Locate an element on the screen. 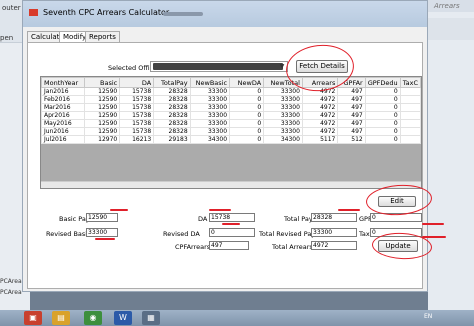  table-cell: Jul2016 is located at coordinates (63, 139).